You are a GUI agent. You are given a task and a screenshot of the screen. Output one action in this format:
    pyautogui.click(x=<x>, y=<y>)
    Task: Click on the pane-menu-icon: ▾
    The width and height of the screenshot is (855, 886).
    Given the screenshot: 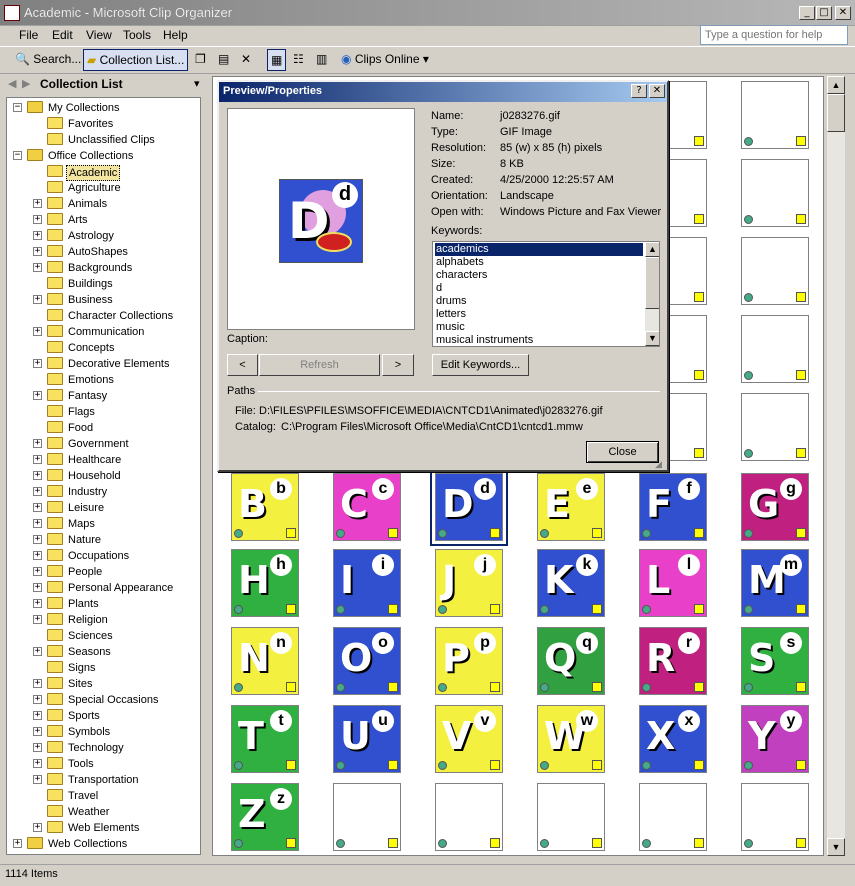 What is the action you would take?
    pyautogui.click(x=197, y=83)
    